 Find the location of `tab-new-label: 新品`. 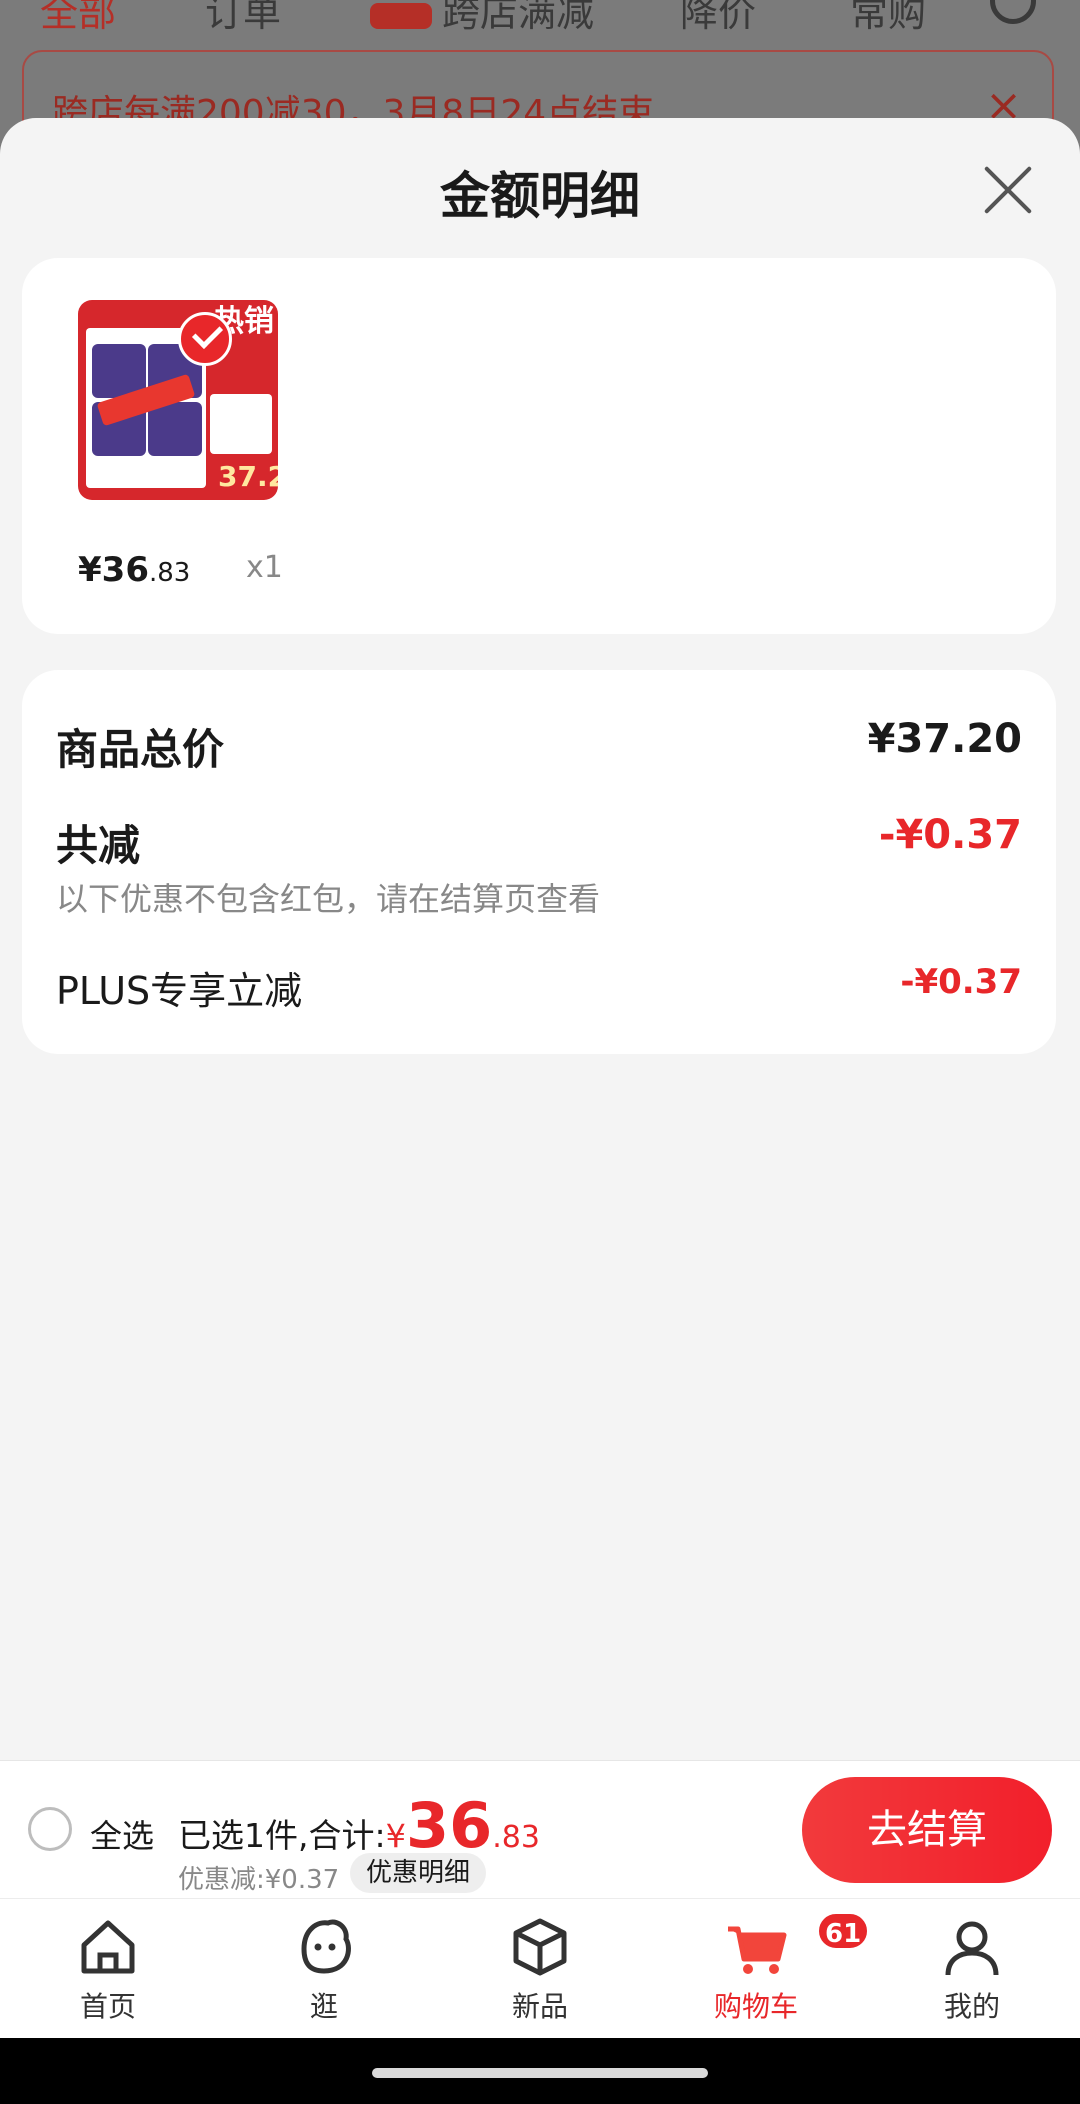

tab-new-label: 新品 is located at coordinates (539, 2006).